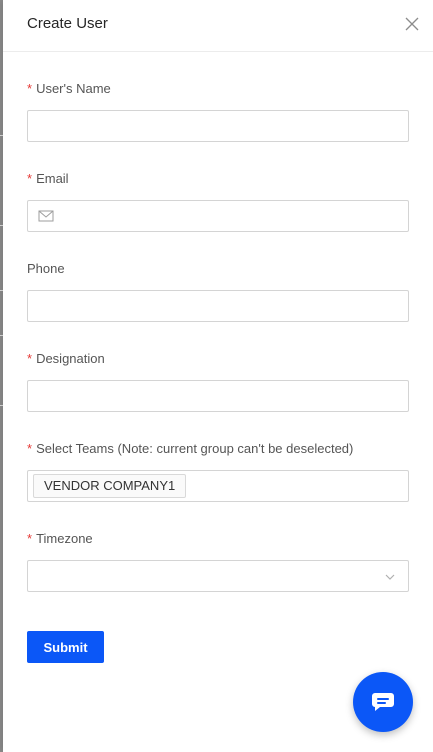 Image resolution: width=433 pixels, height=752 pixels. I want to click on drawer-header: Create User, so click(218, 26).